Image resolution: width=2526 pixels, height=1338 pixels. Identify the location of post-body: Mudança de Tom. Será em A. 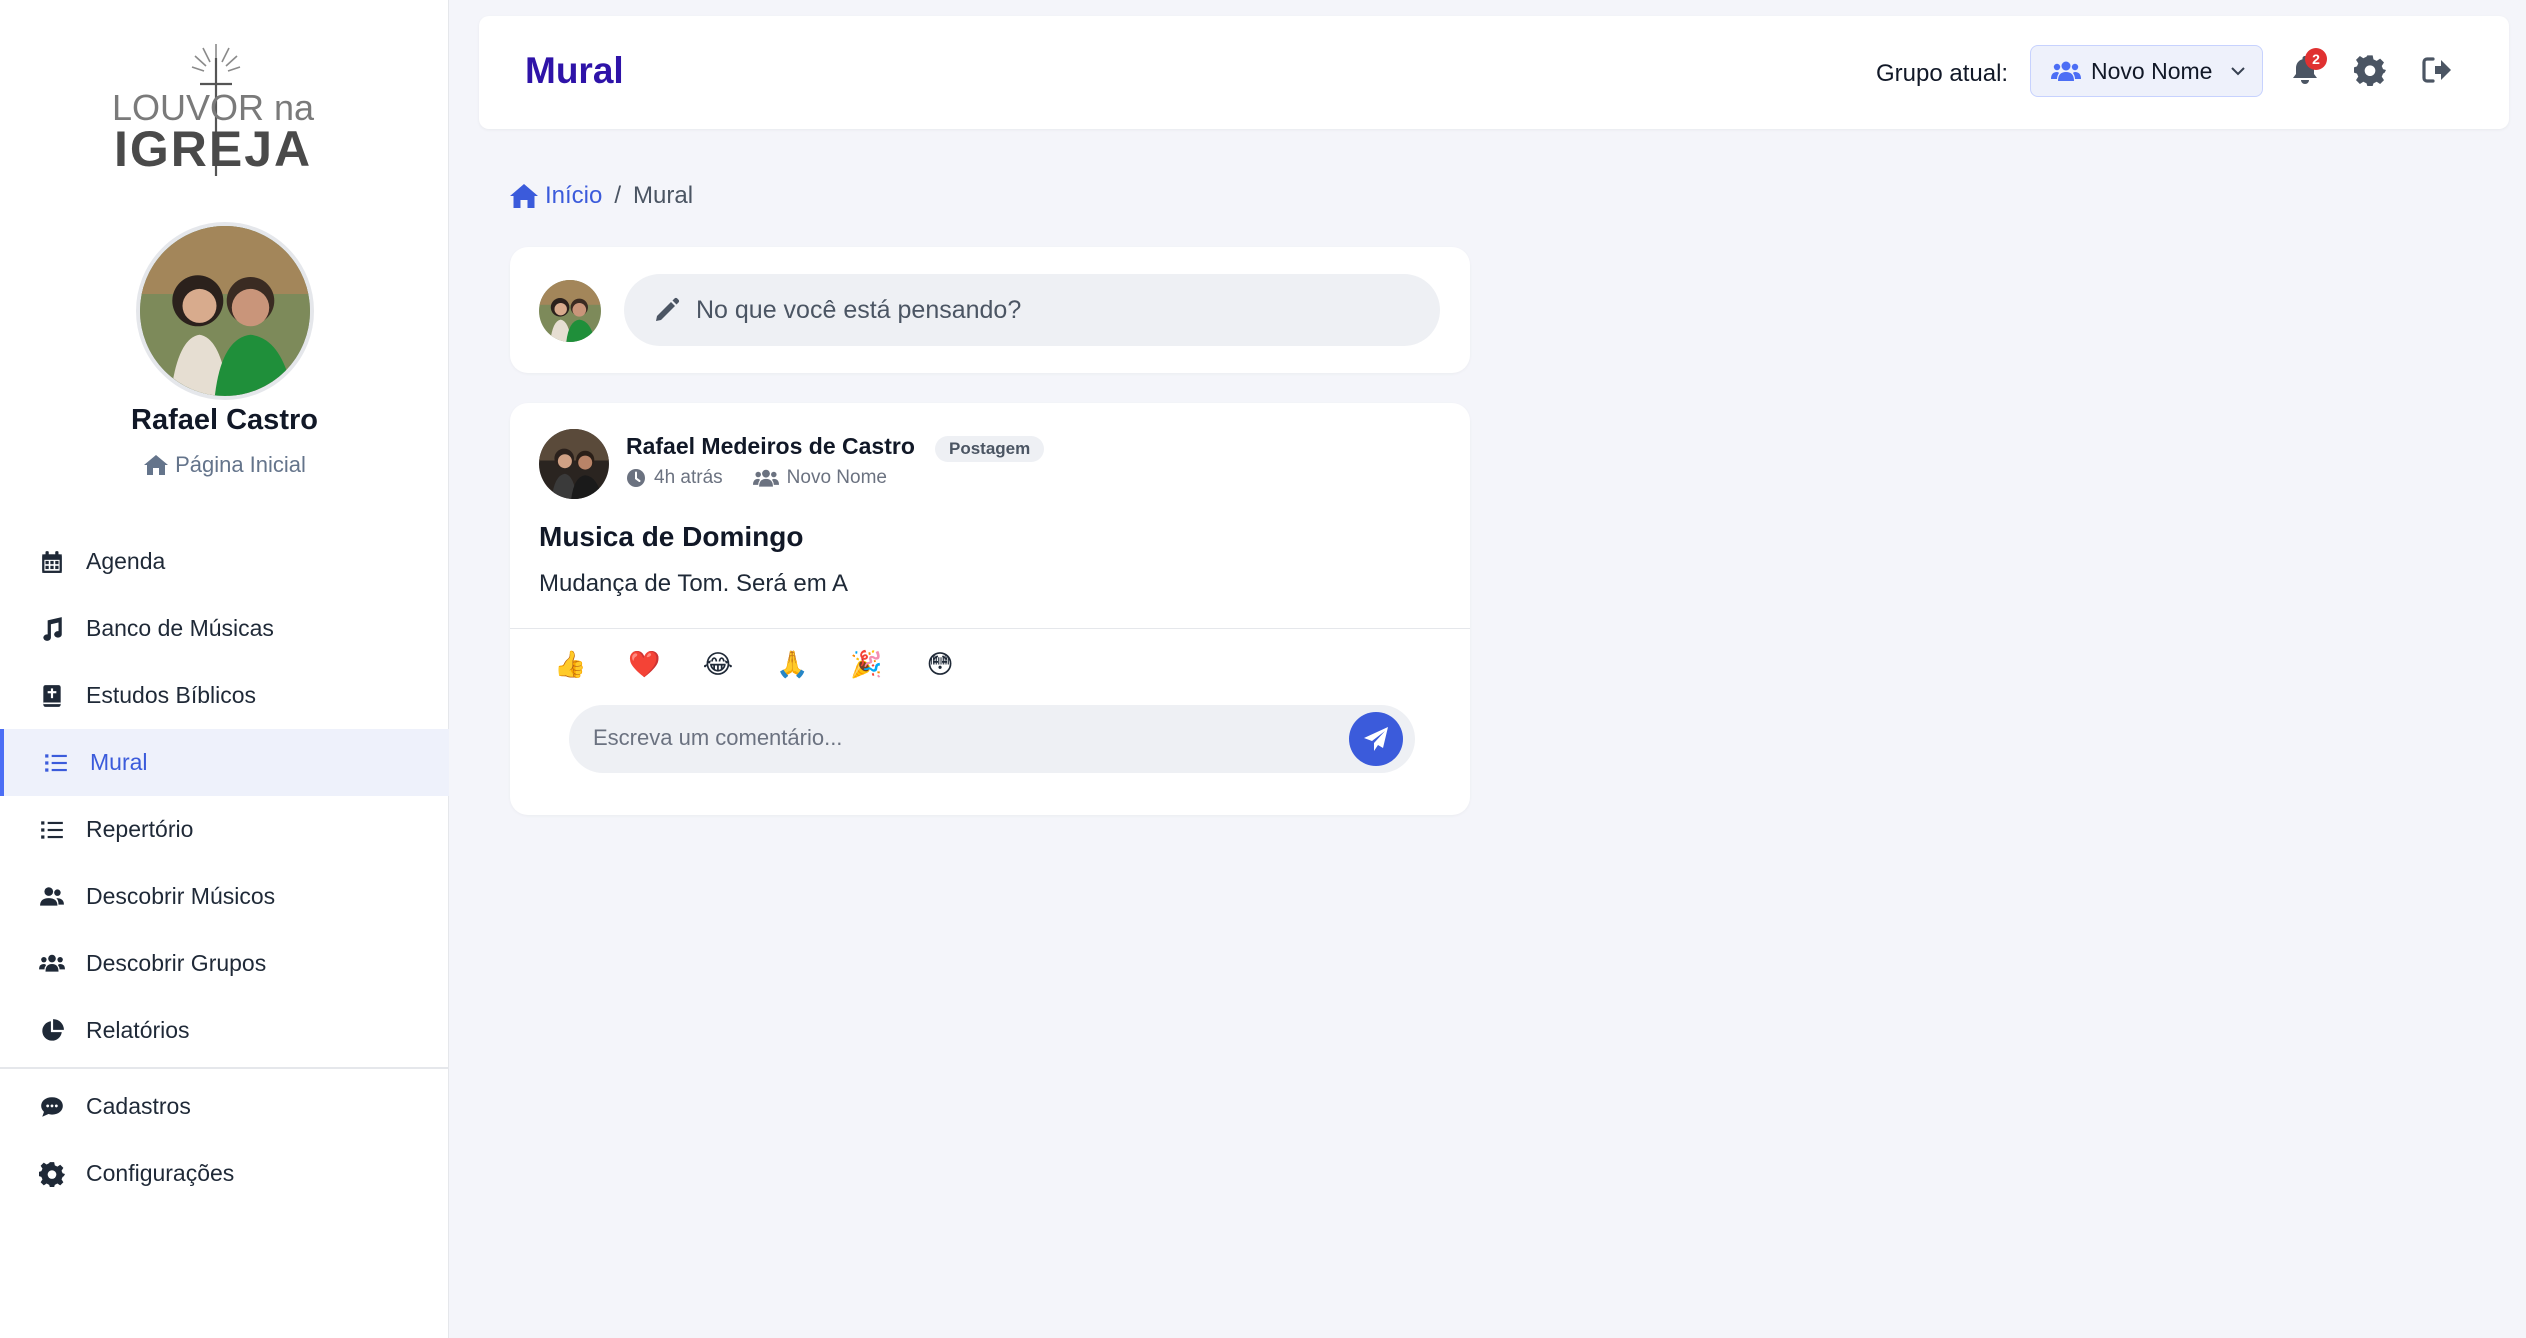
(694, 583).